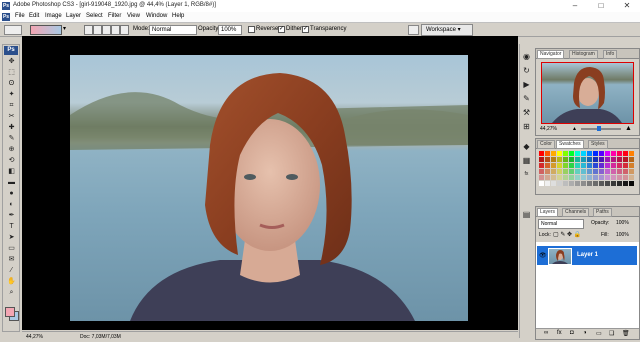  What do you see at coordinates (20, 16) in the screenshot?
I see `menu-file: File` at bounding box center [20, 16].